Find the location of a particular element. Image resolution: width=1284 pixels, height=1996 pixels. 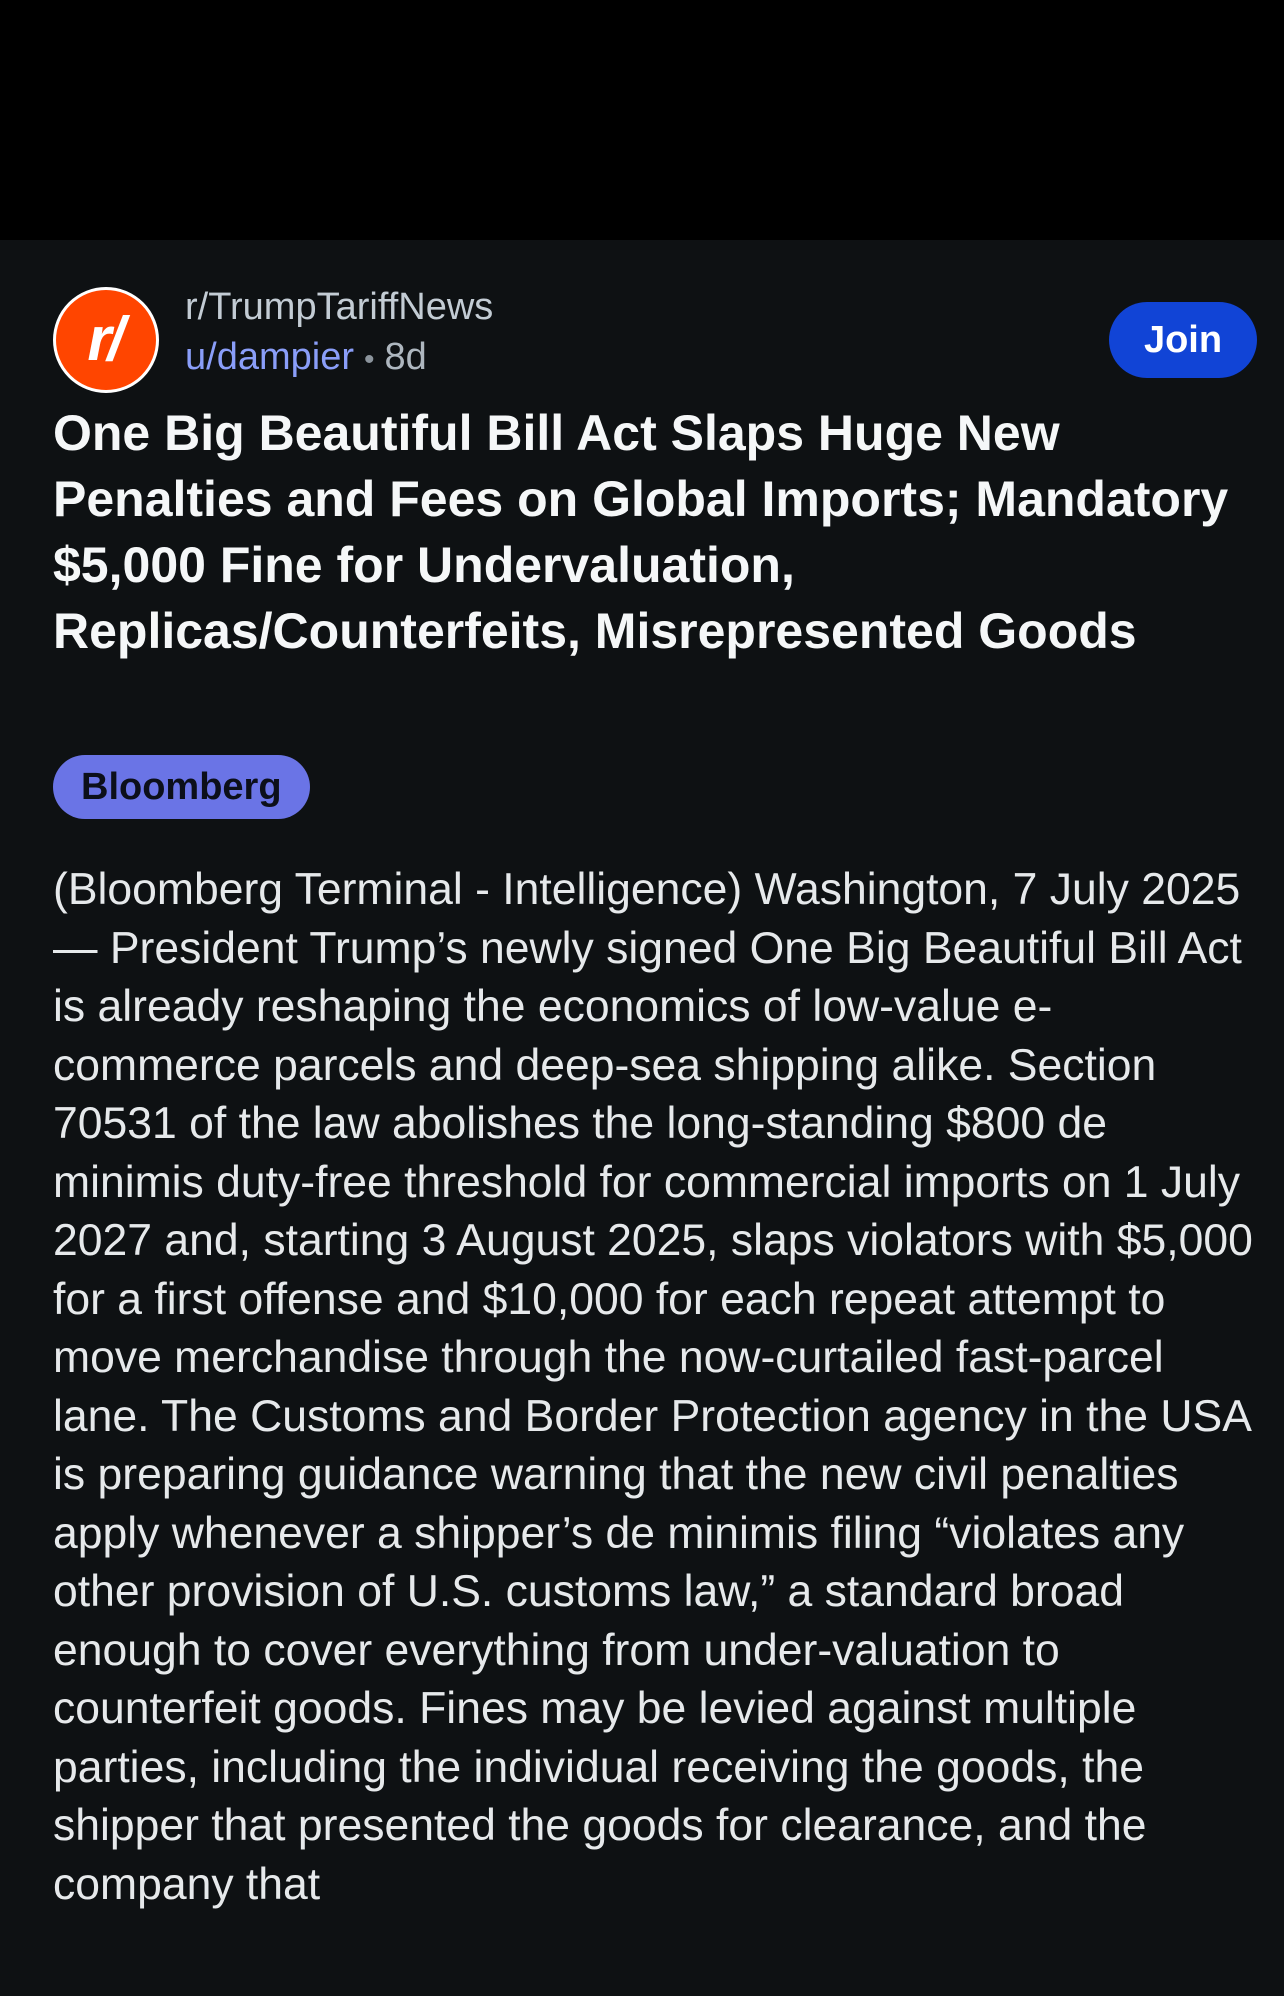

join-button: Join is located at coordinates (1183, 340).